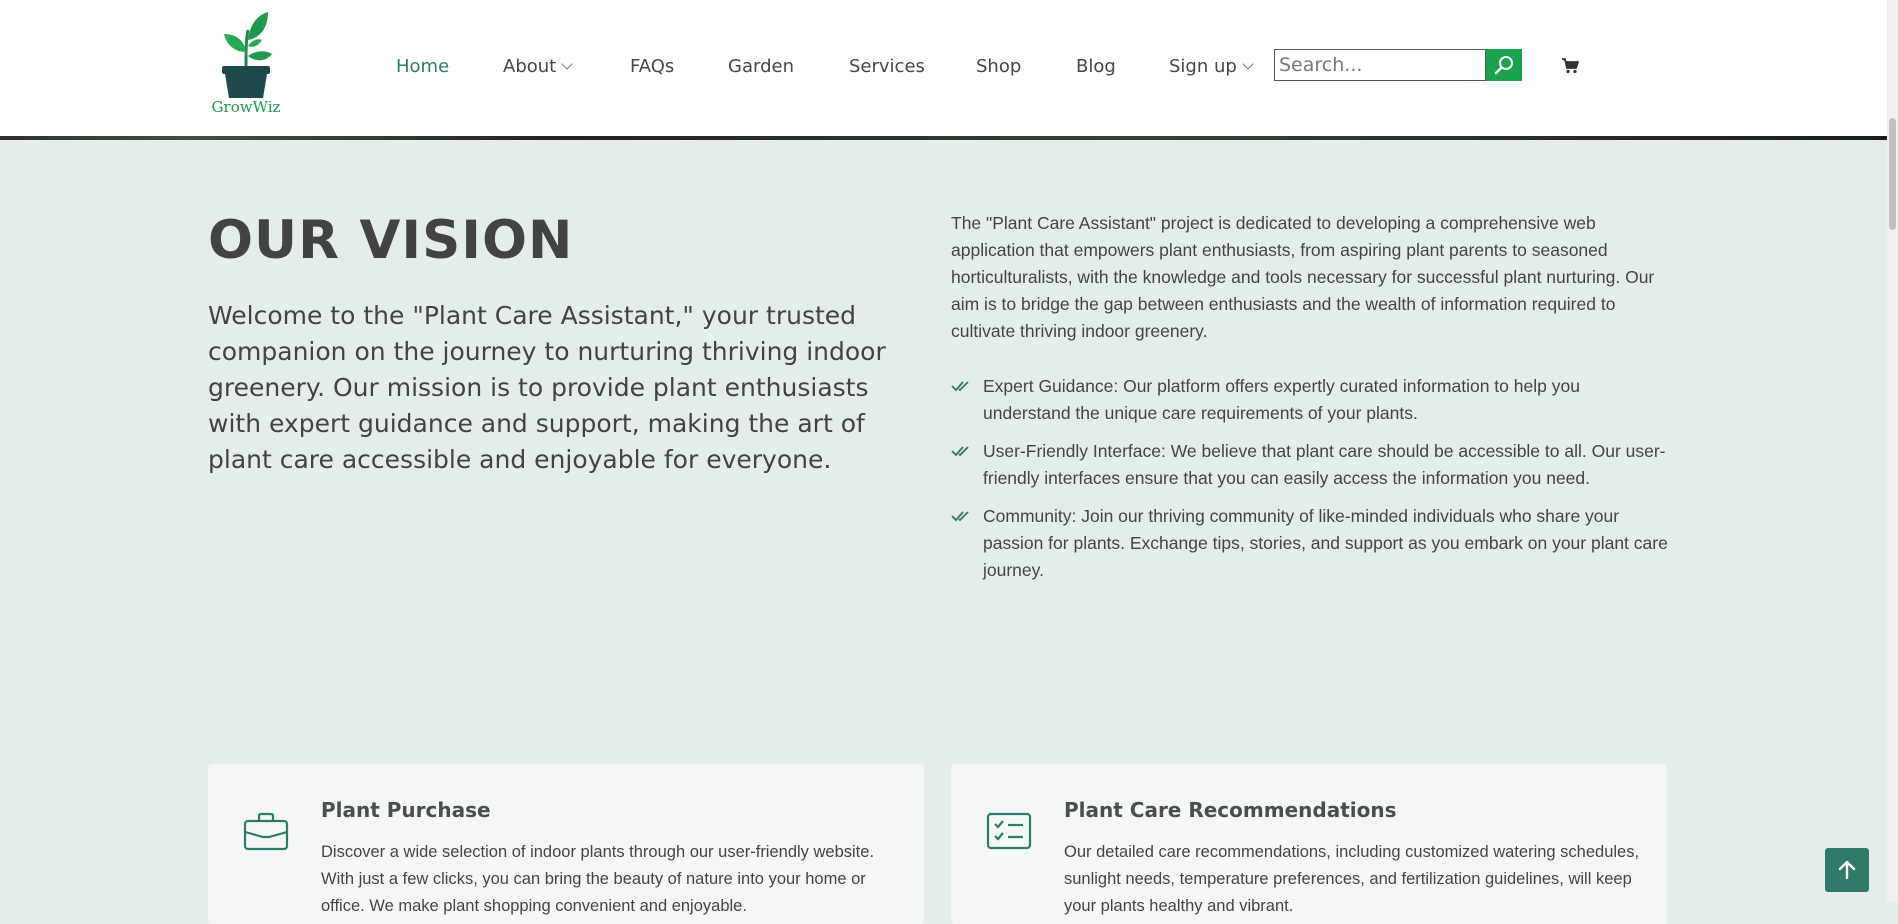 The height and width of the screenshot is (924, 1898). I want to click on page-scrollbar, so click(1892, 451).